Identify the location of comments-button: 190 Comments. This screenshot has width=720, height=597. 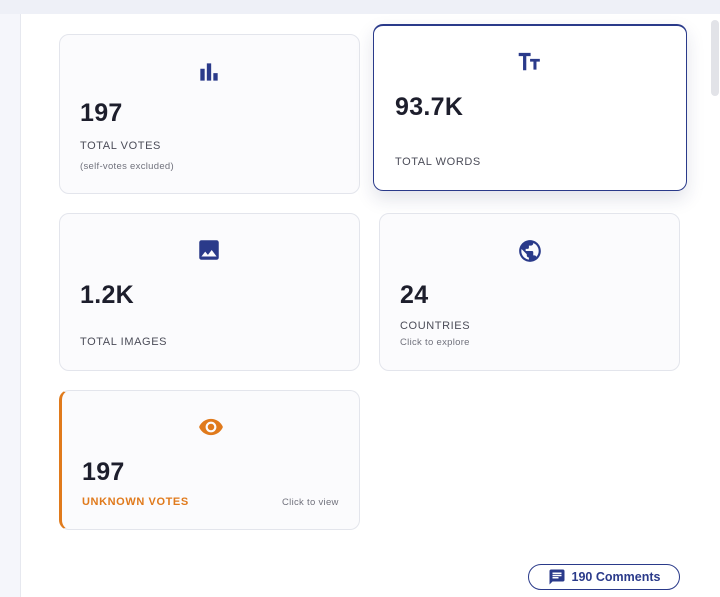
(604, 577).